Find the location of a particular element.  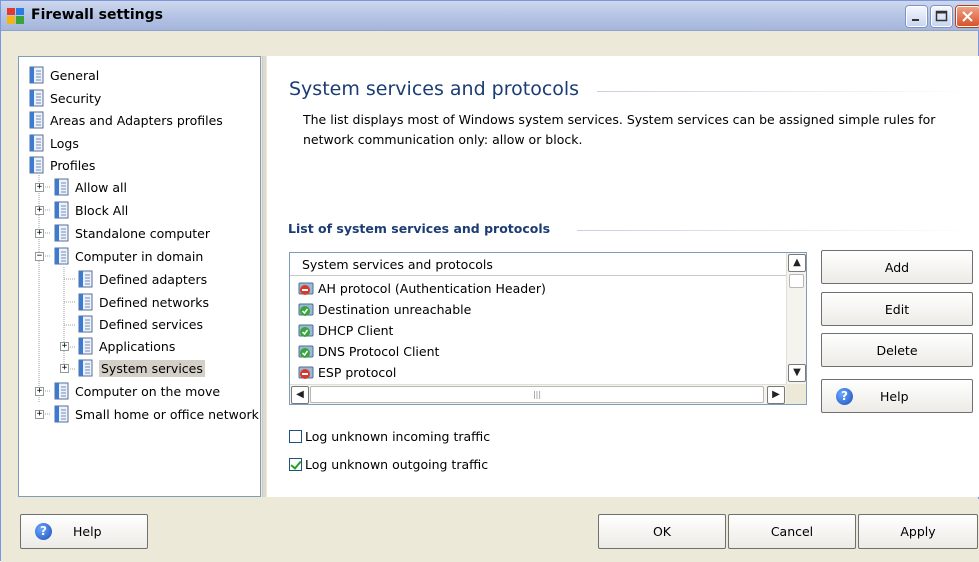

tree-item-small-home-or-office: Small home or office network is located at coordinates (156, 414).